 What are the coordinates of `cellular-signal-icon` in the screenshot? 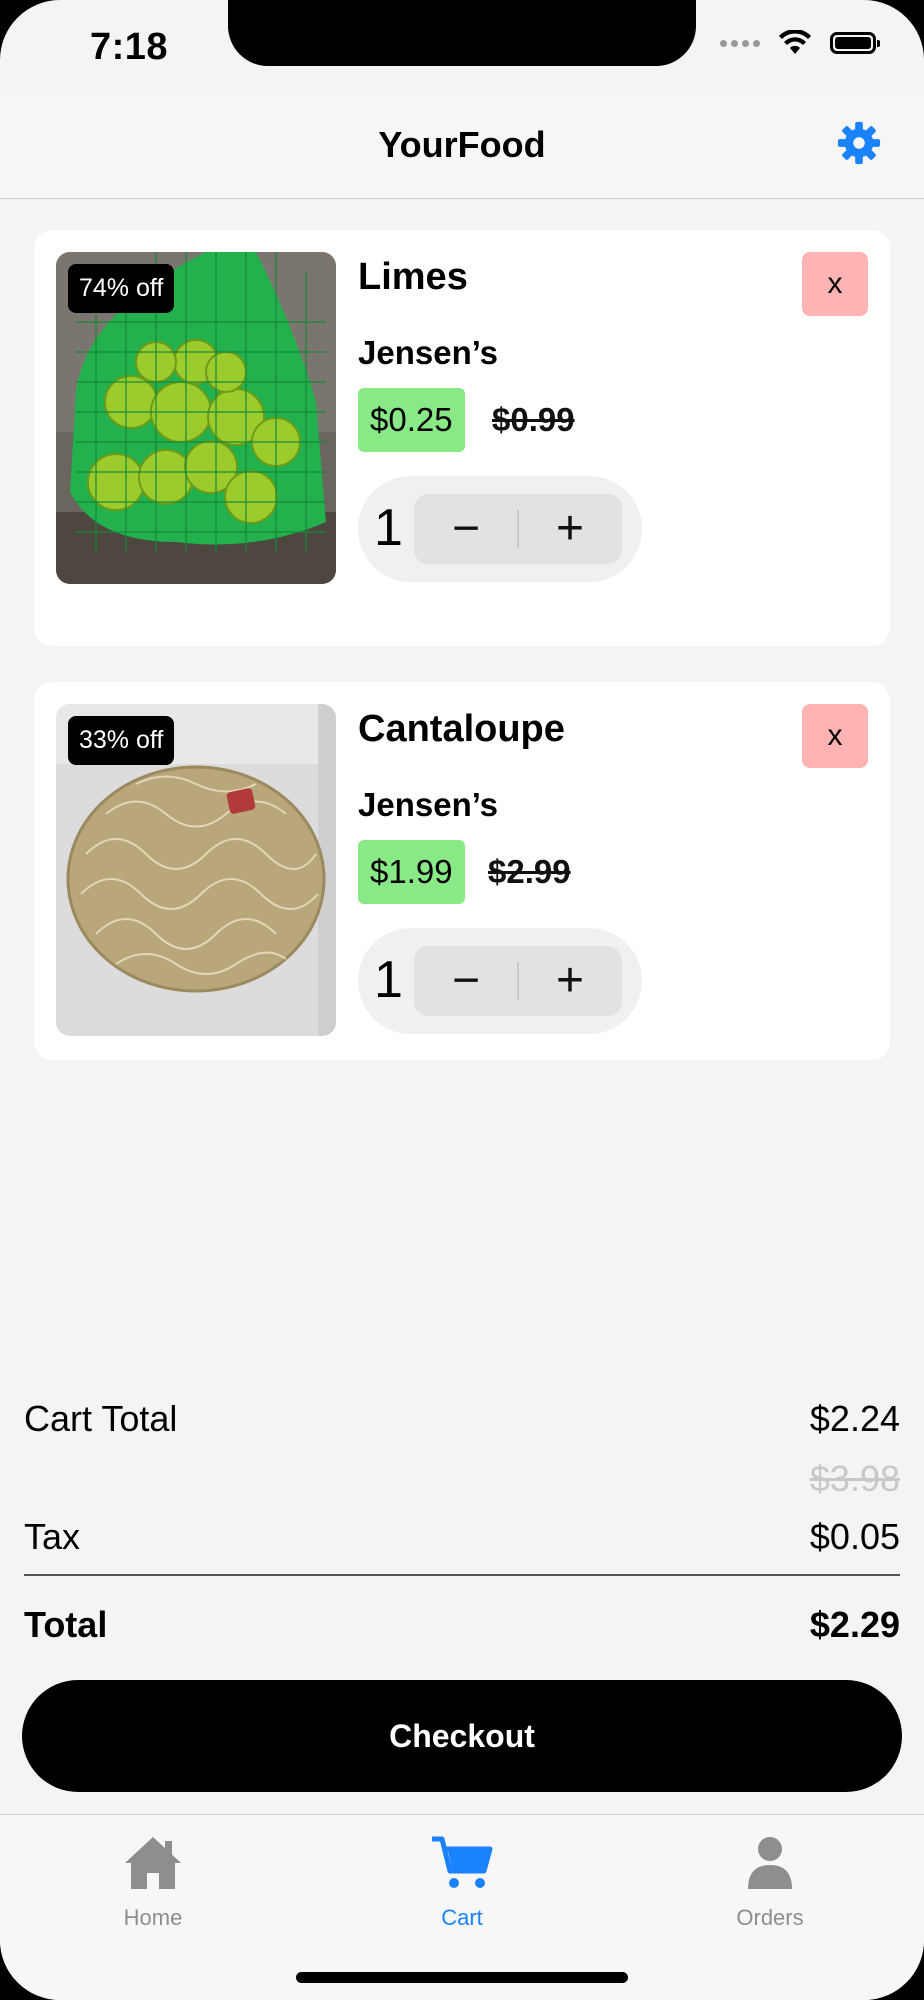 It's located at (740, 43).